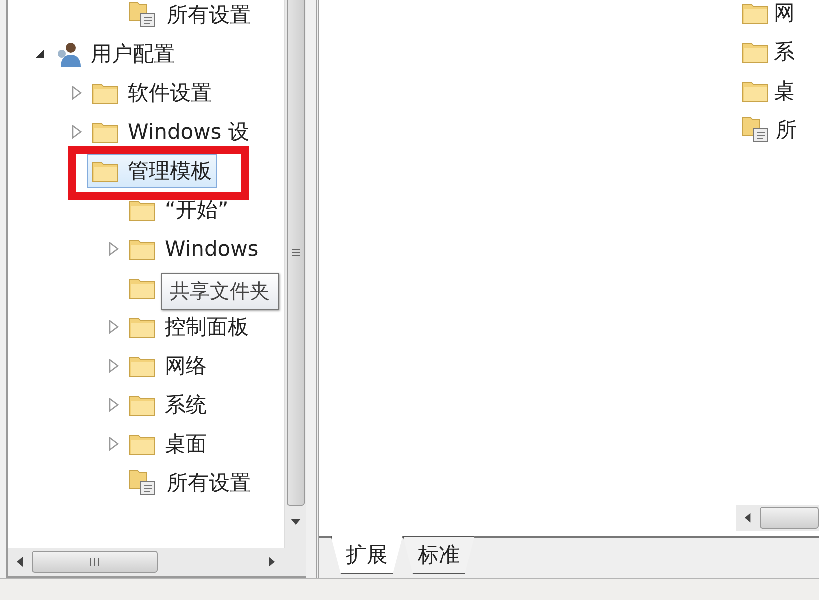  I want to click on expanded-triangle-icon, so click(40, 53).